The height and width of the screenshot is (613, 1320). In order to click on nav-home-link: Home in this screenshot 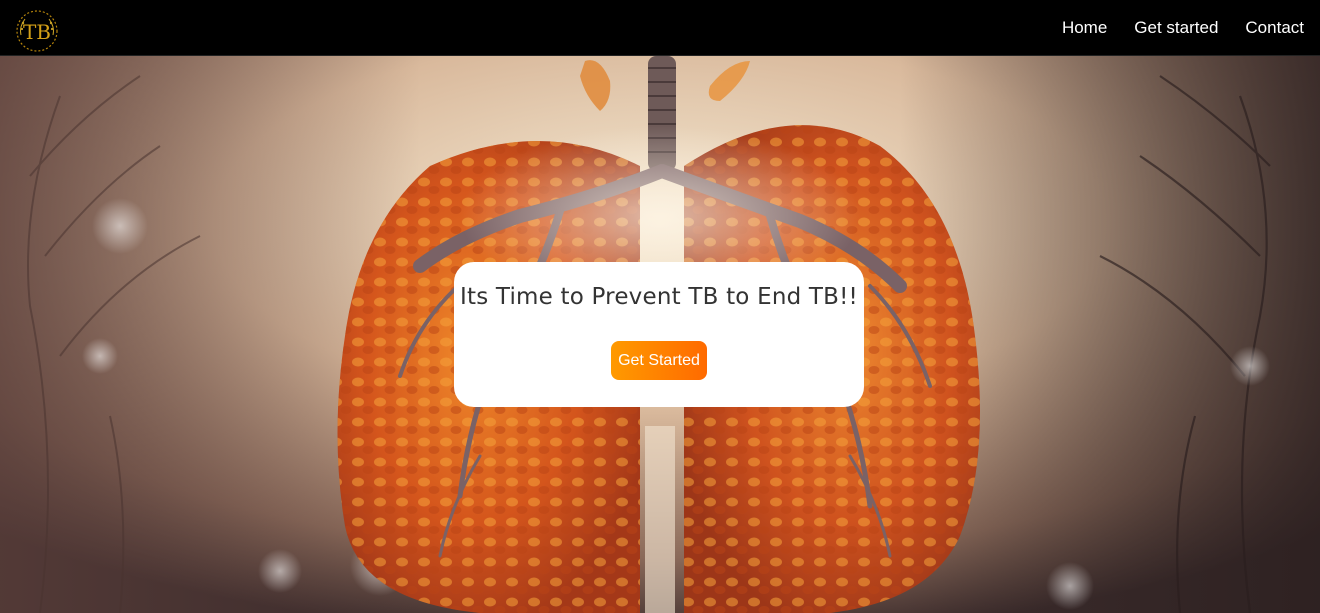, I will do `click(1084, 28)`.